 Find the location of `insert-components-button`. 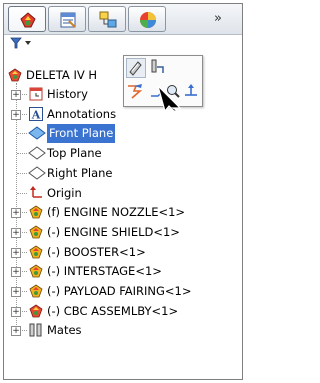

insert-components-button is located at coordinates (136, 68).